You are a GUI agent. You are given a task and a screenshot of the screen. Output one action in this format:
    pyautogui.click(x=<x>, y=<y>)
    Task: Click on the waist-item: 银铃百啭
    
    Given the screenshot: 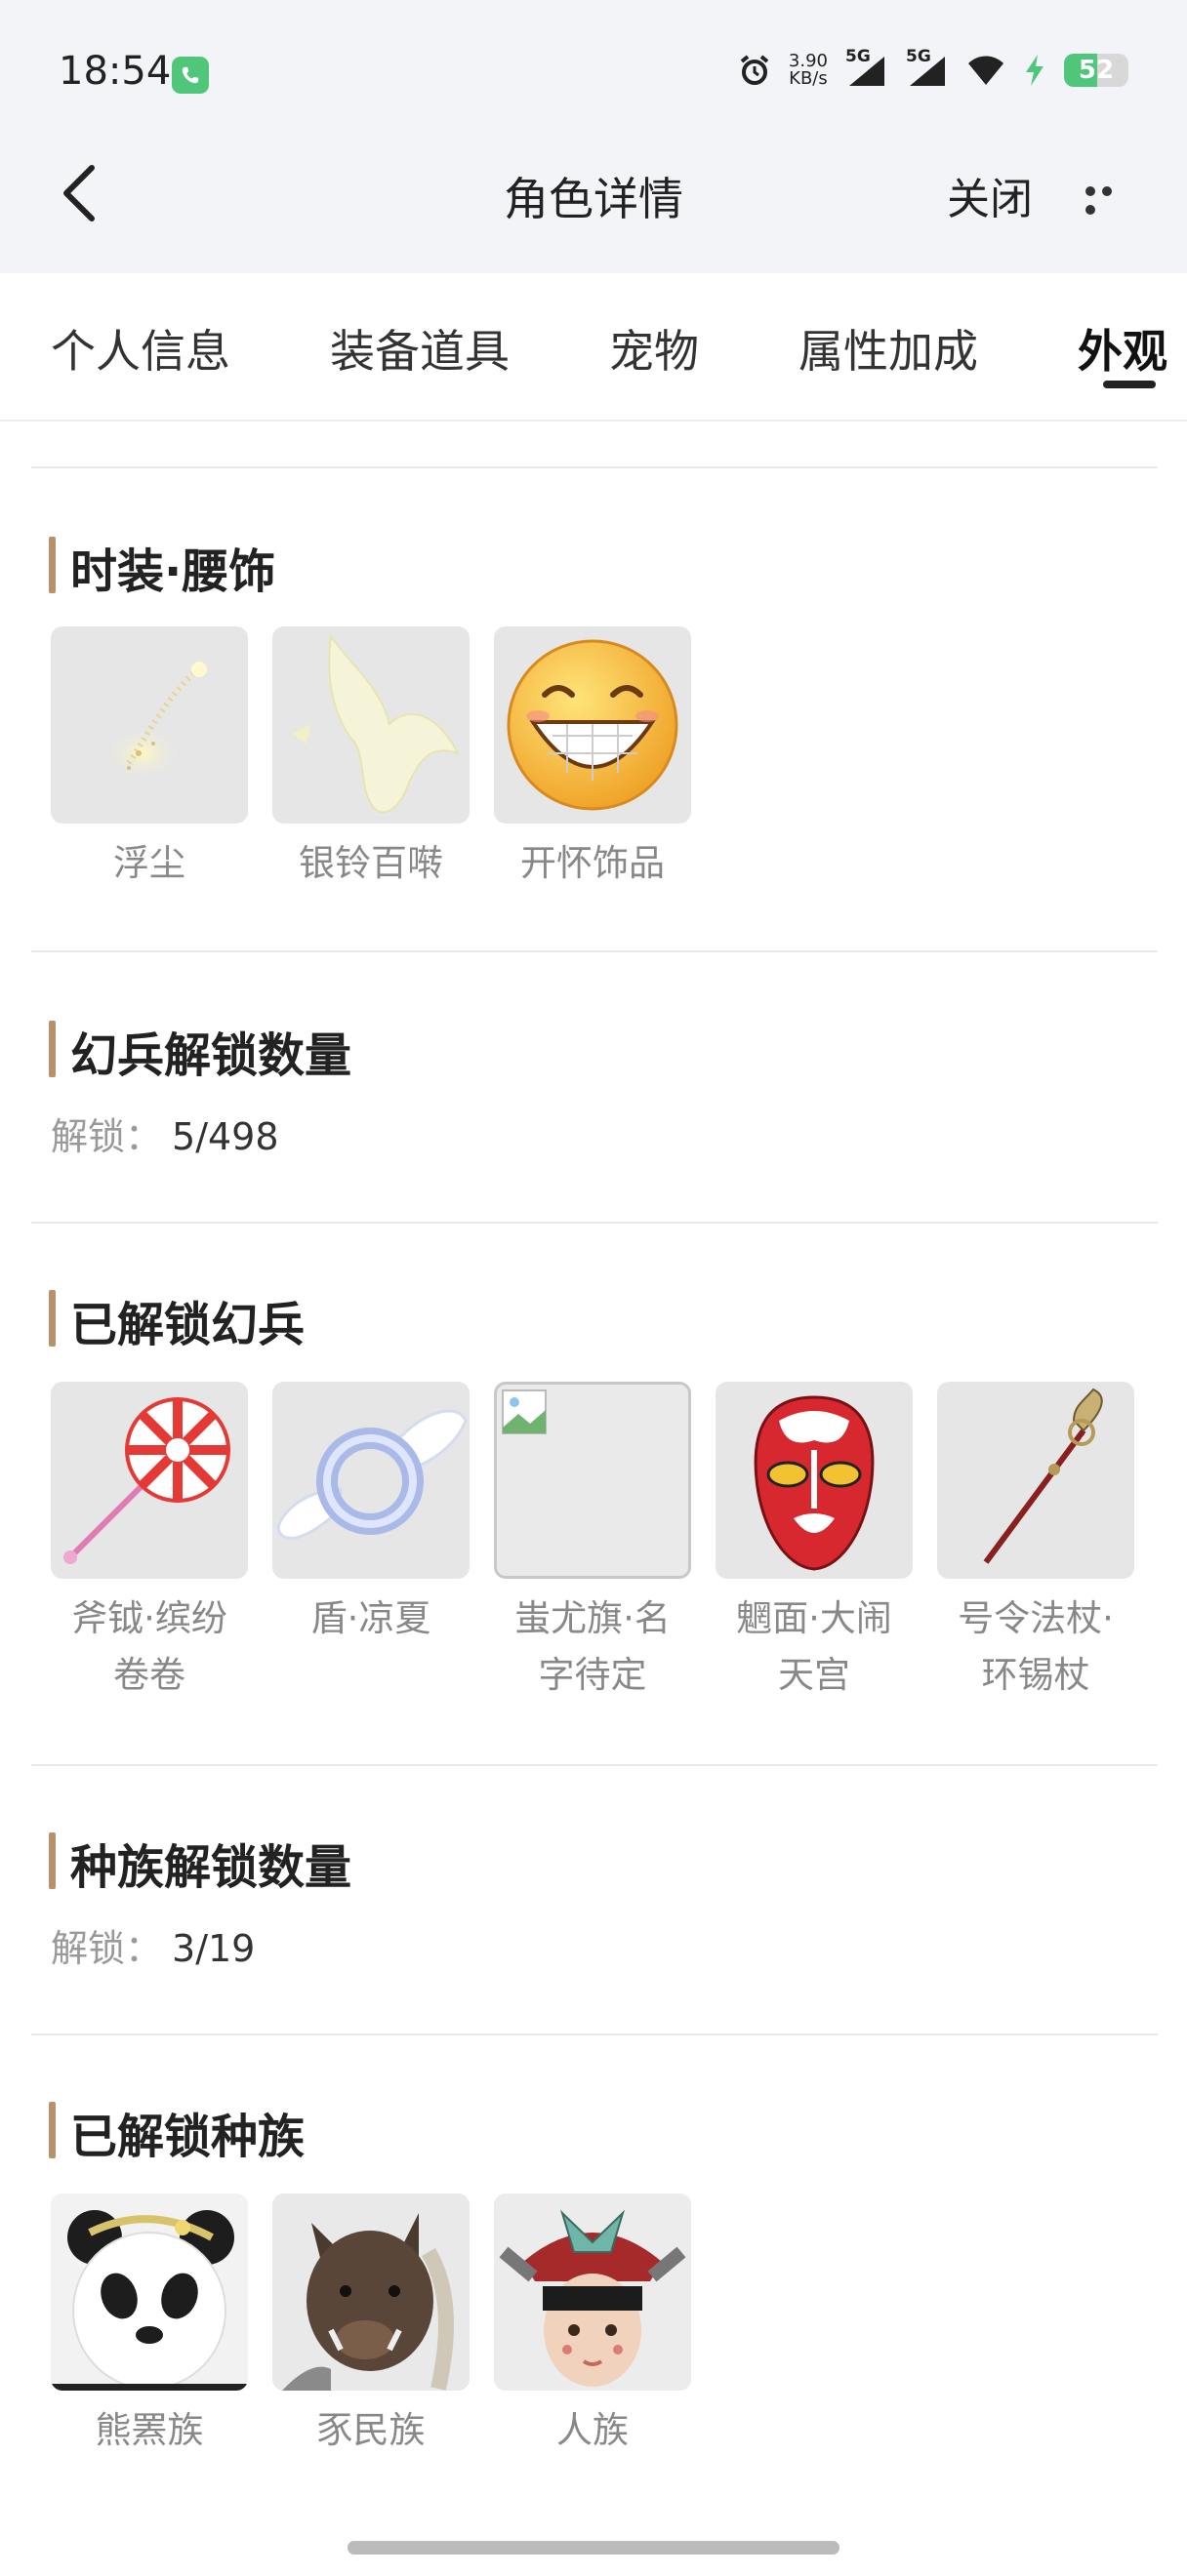 What is the action you would take?
    pyautogui.click(x=371, y=759)
    